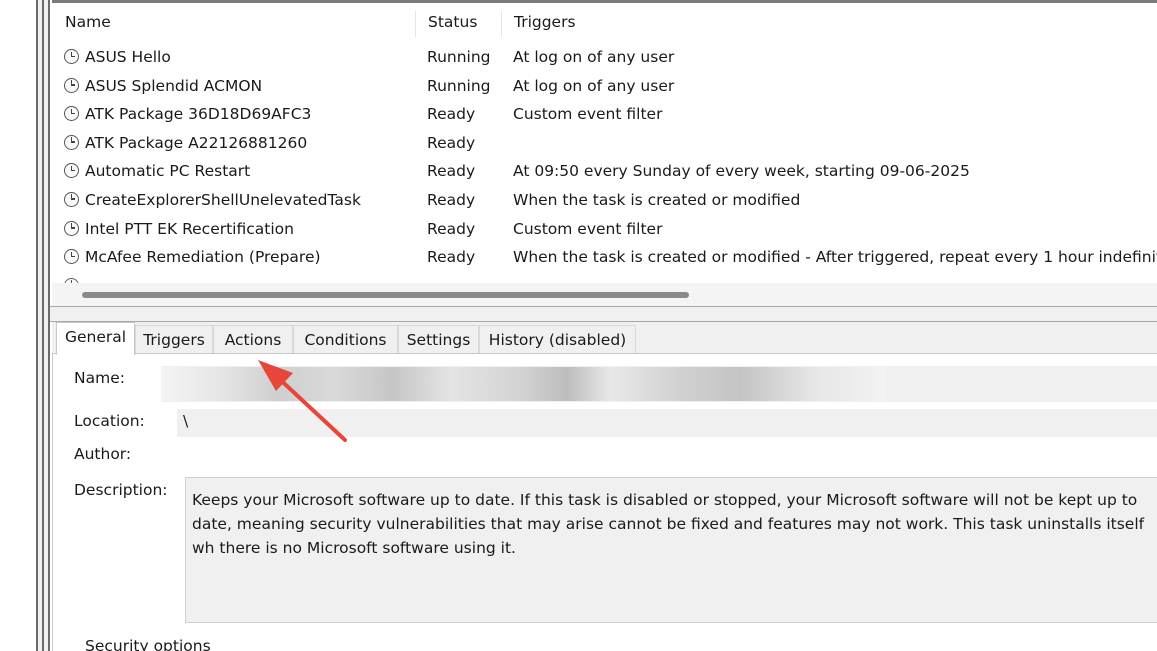  What do you see at coordinates (345, 339) in the screenshot?
I see `tab-conditions: Conditions` at bounding box center [345, 339].